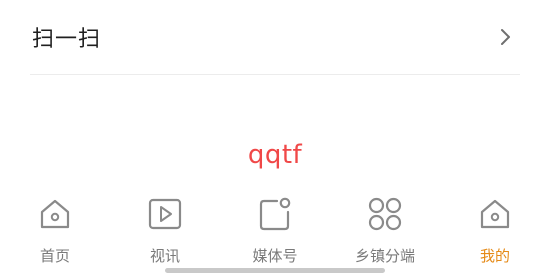 This screenshot has width=550, height=275. What do you see at coordinates (67, 39) in the screenshot?
I see `scan-label: 扫一扫` at bounding box center [67, 39].